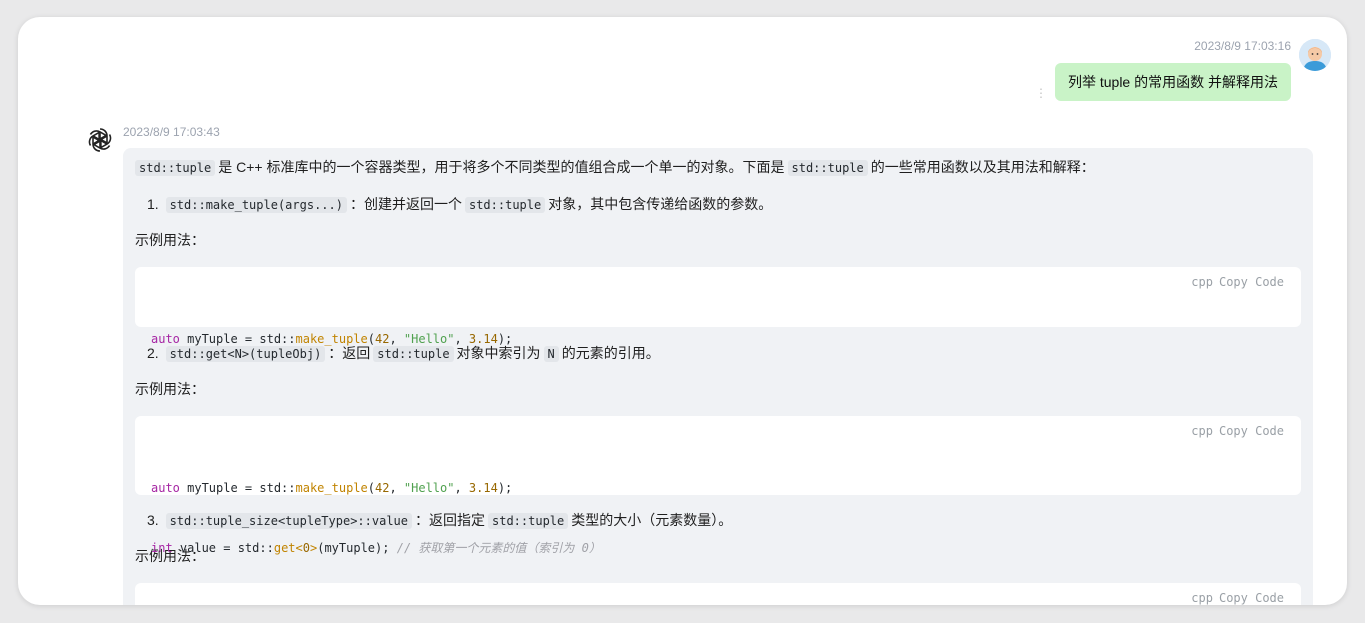 The height and width of the screenshot is (623, 1365). Describe the element at coordinates (405, 204) in the screenshot. I see `item-text: ：创建并返回一个` at that location.